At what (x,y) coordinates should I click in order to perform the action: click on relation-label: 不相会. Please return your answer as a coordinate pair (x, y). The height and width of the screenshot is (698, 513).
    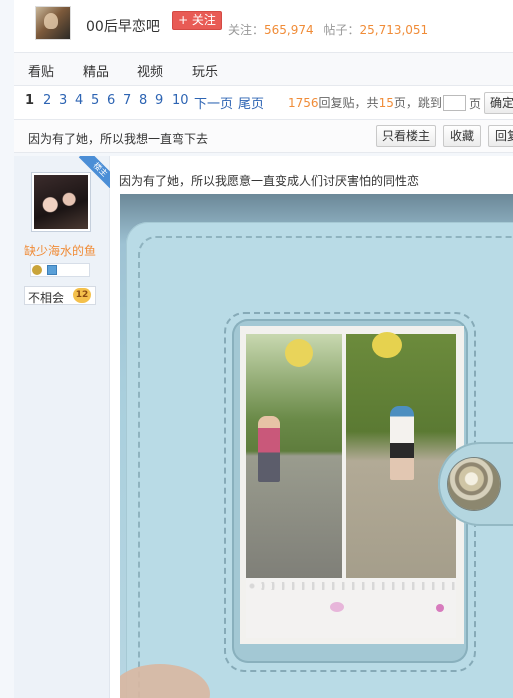
    Looking at the image, I should click on (46, 298).